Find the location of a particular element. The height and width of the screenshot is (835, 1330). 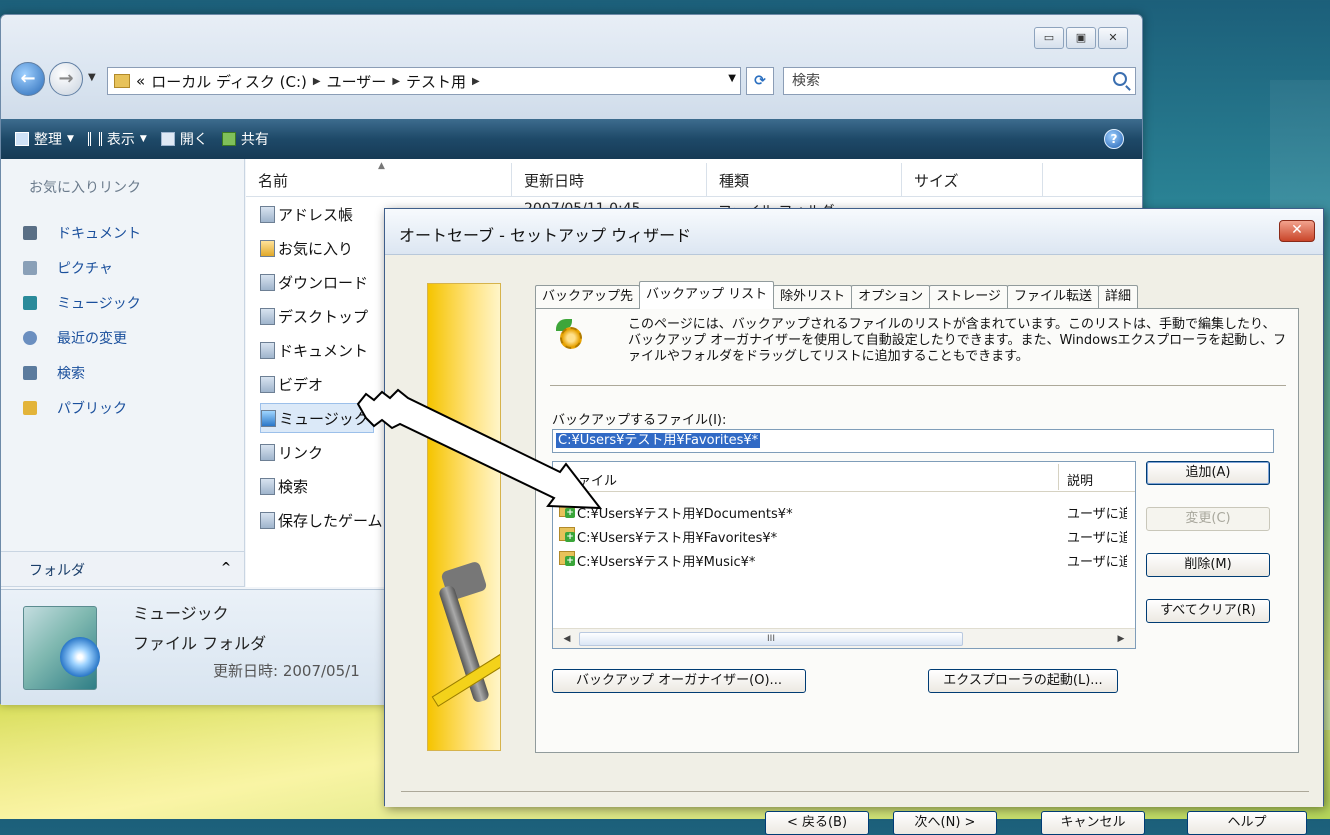

add-button: 追加(A) is located at coordinates (1208, 473).